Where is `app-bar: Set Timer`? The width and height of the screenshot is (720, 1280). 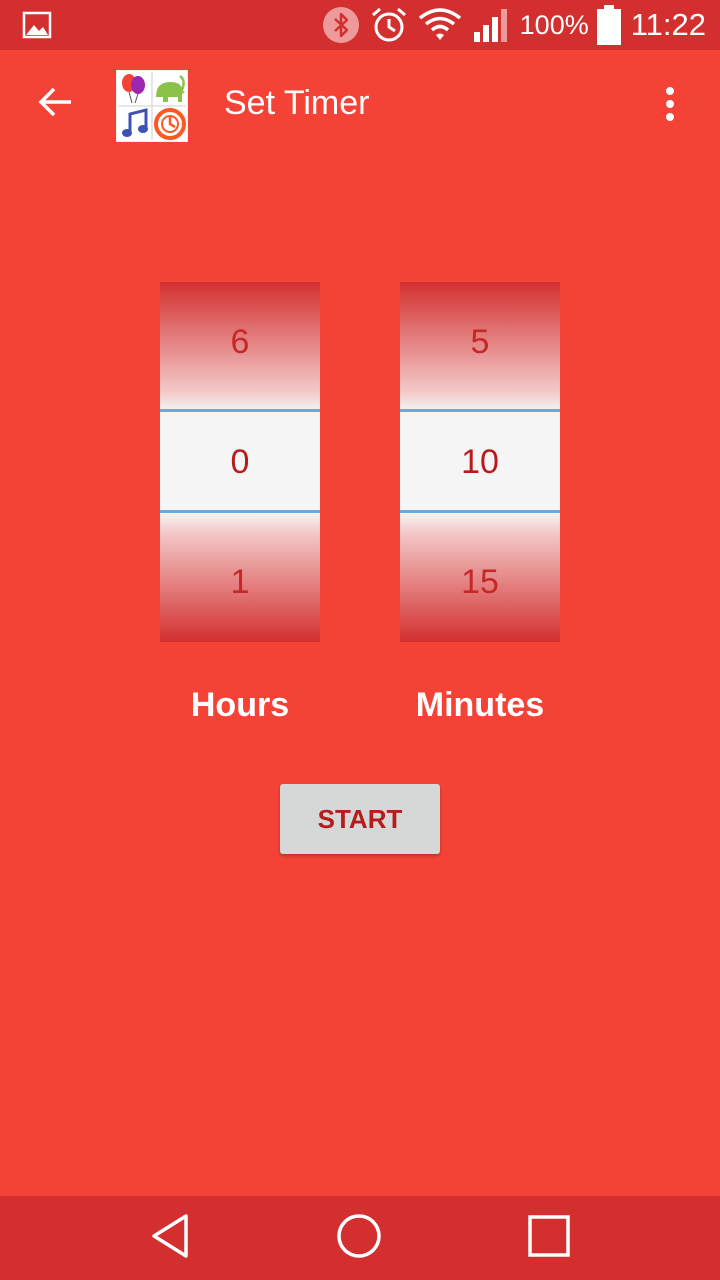
app-bar: Set Timer is located at coordinates (360, 106).